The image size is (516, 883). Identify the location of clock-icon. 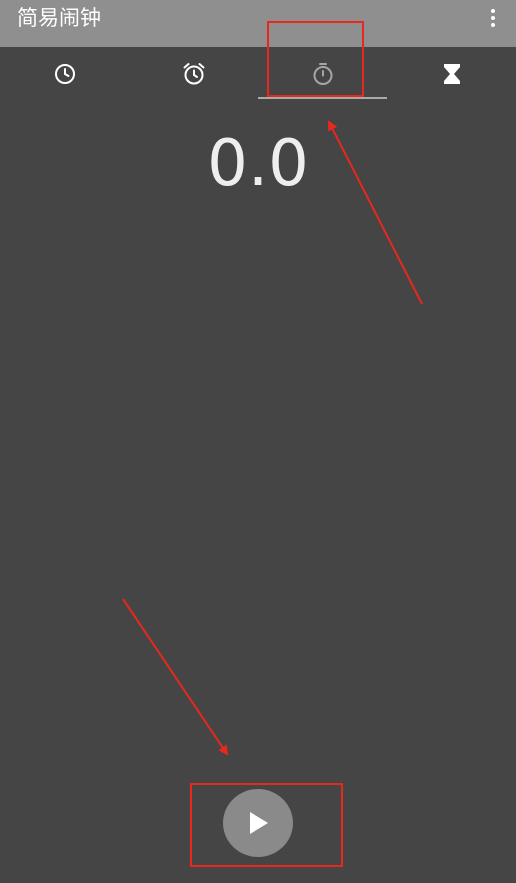
(64, 74).